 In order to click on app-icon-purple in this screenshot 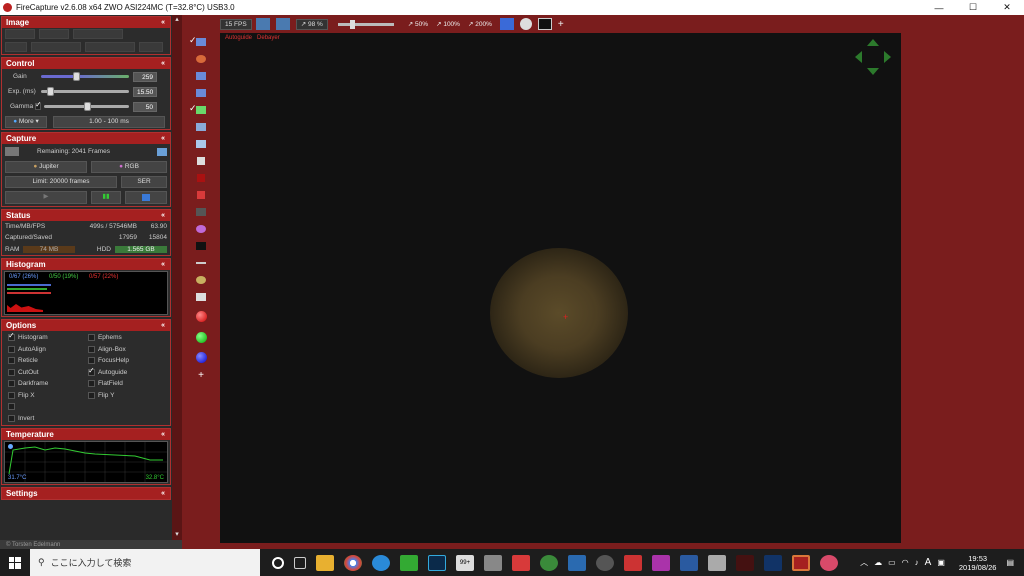, I will do `click(661, 562)`.